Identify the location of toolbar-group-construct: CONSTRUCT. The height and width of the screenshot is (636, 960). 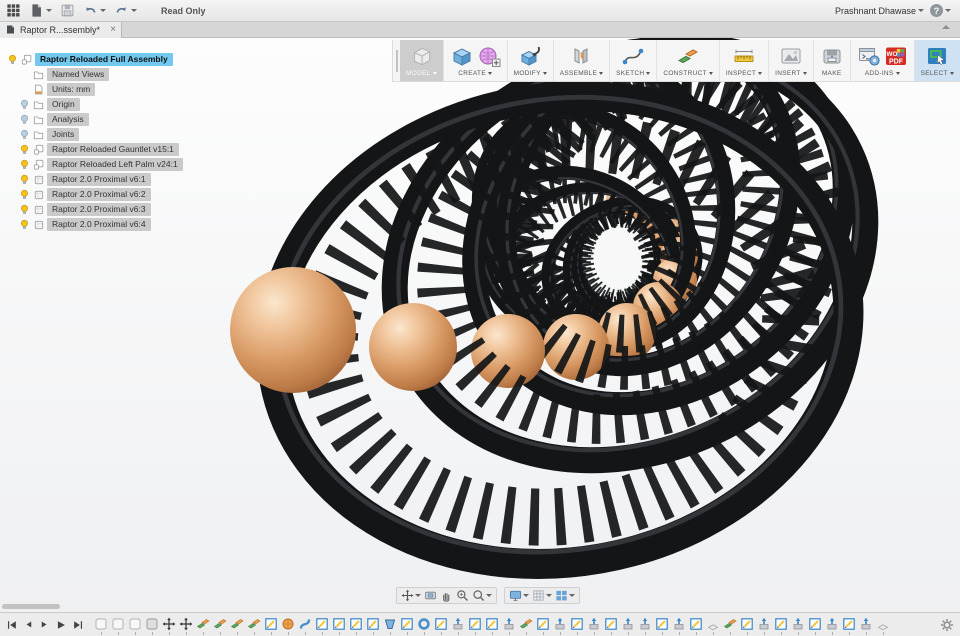
(688, 60).